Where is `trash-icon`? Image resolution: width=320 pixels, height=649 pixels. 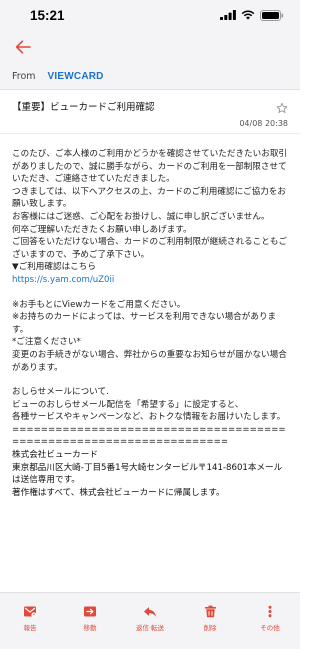
trash-icon is located at coordinates (210, 611).